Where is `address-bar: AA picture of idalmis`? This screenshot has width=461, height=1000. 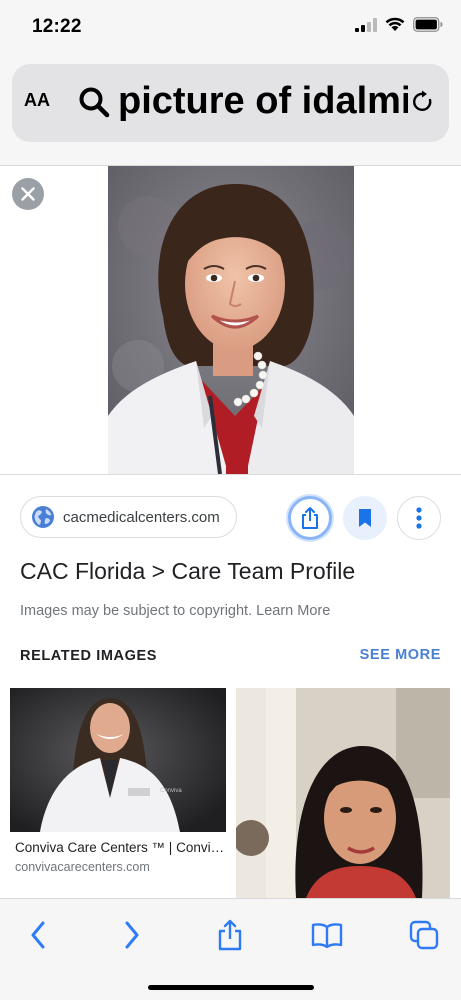
address-bar: AA picture of idalmis is located at coordinates (230, 103).